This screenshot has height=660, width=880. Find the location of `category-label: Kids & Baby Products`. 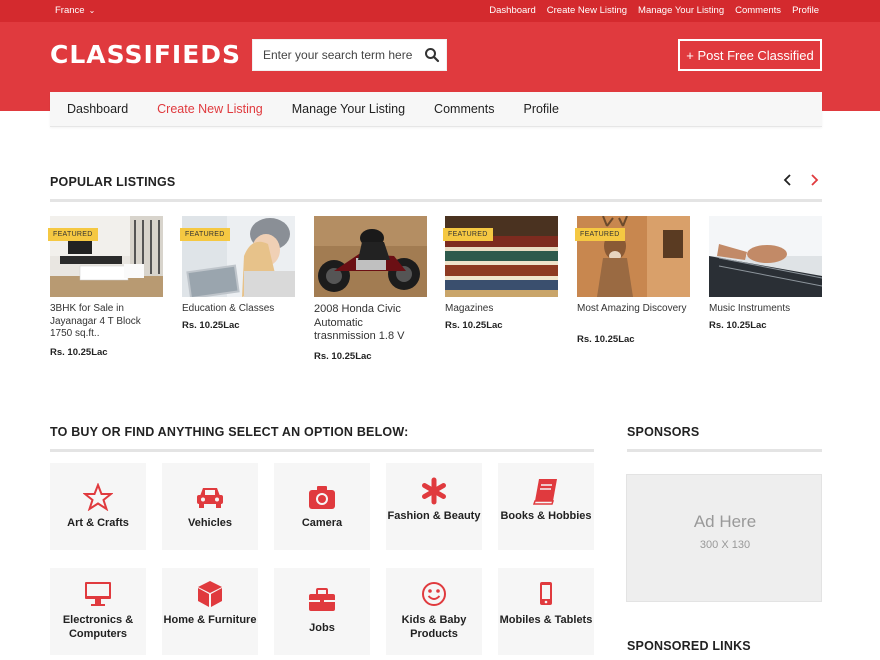

category-label: Kids & Baby Products is located at coordinates (434, 627).